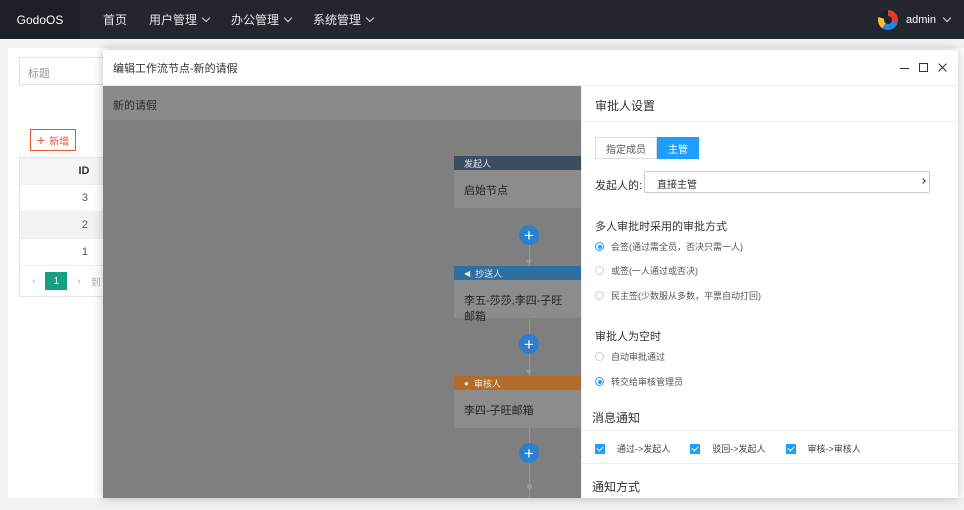 The height and width of the screenshot is (510, 964). I want to click on nav-item-label: 系统管理, so click(337, 20).